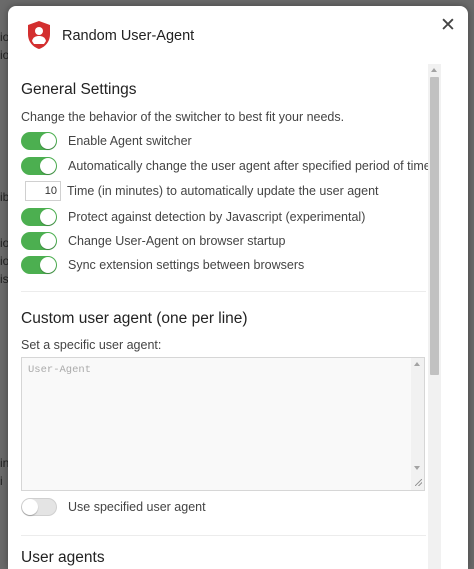 The height and width of the screenshot is (569, 474). I want to click on dialog-header: Random User-Agent ✕, so click(238, 35).